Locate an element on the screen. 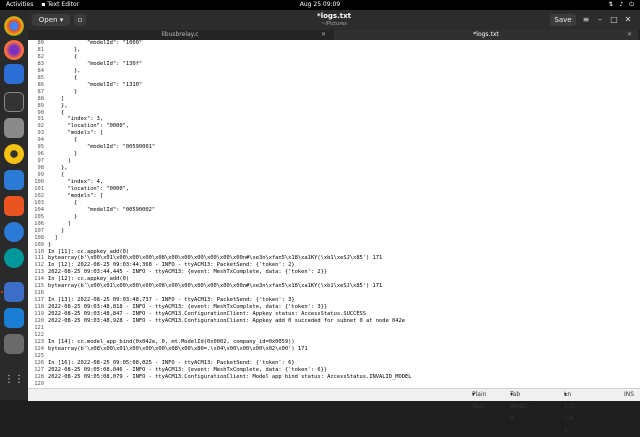  cursor-position: Ln 130, Col 1 ▾ is located at coordinates (570, 411).